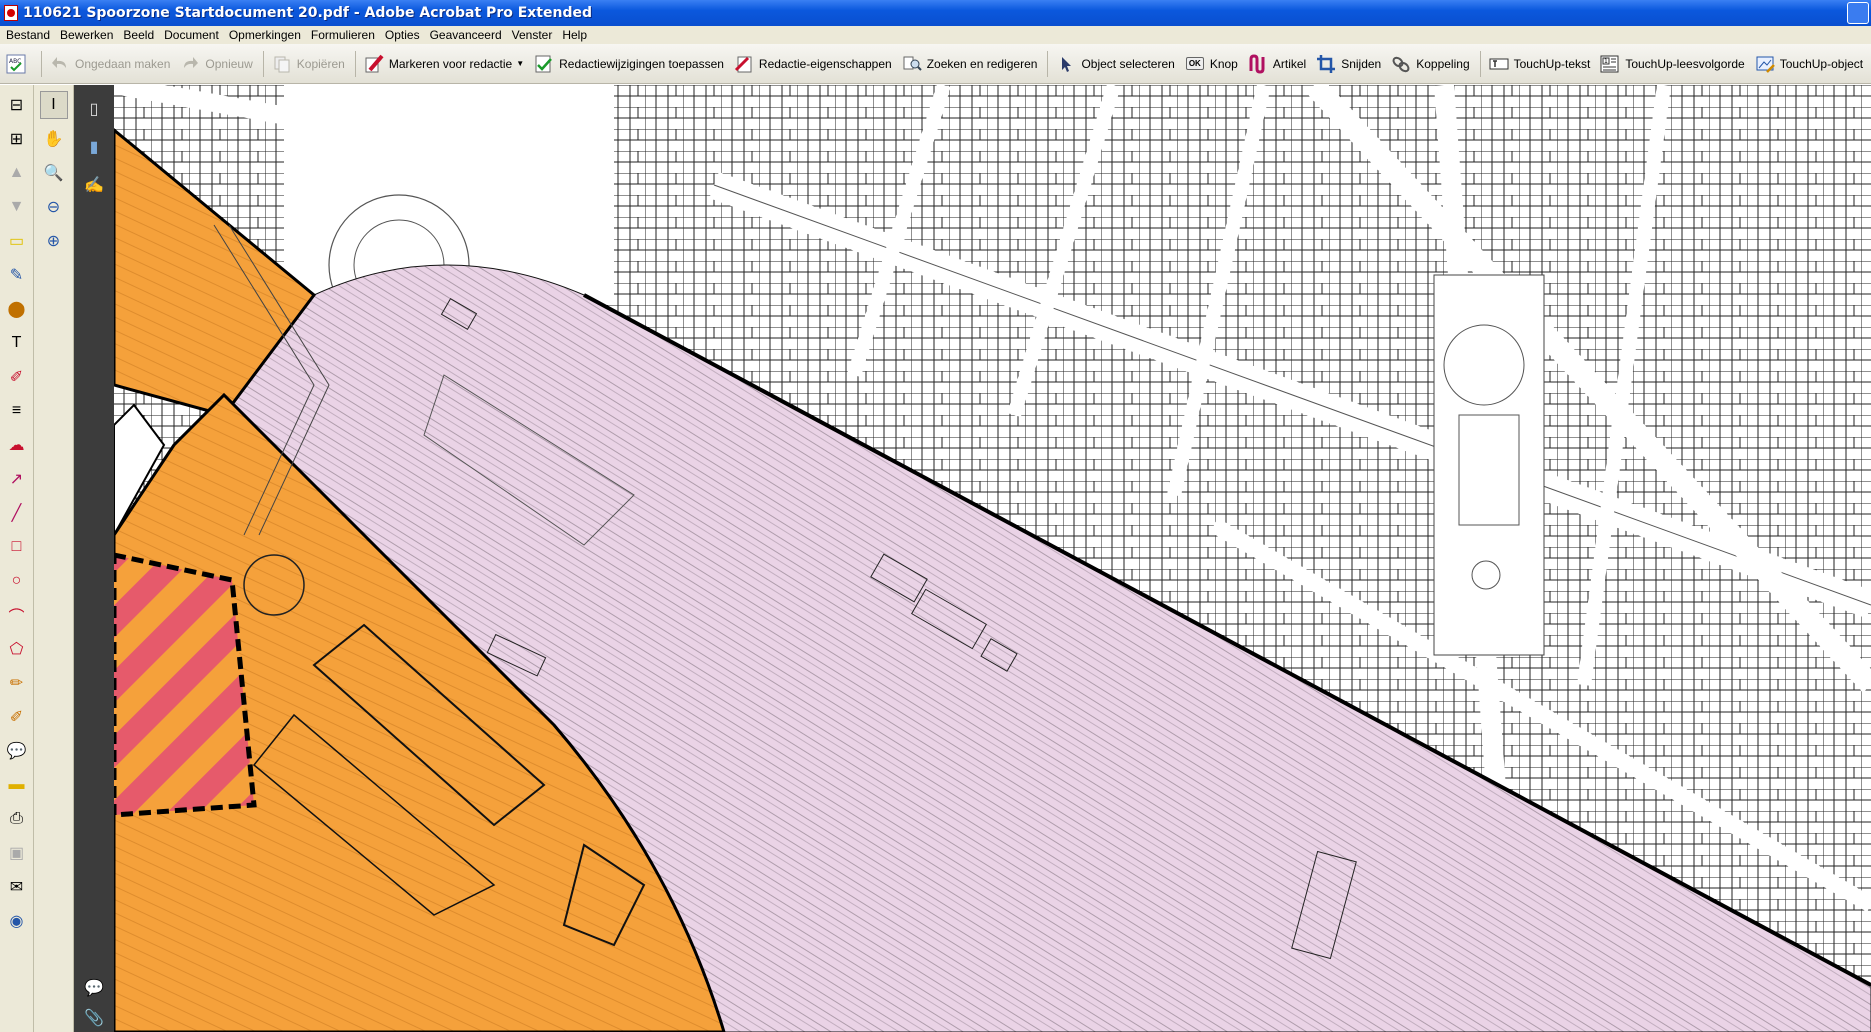 The image size is (1871, 1032). I want to click on spell-check-icon: ABC, so click(16, 64).